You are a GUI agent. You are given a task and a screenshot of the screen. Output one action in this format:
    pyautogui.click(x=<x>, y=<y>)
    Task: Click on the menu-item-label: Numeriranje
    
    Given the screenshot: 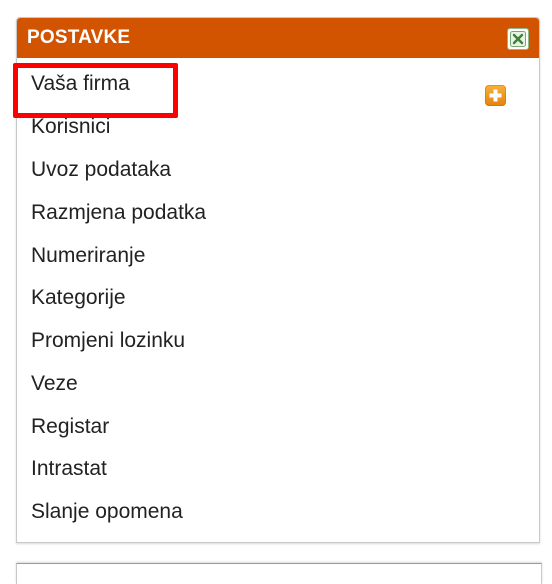 What is the action you would take?
    pyautogui.click(x=88, y=255)
    